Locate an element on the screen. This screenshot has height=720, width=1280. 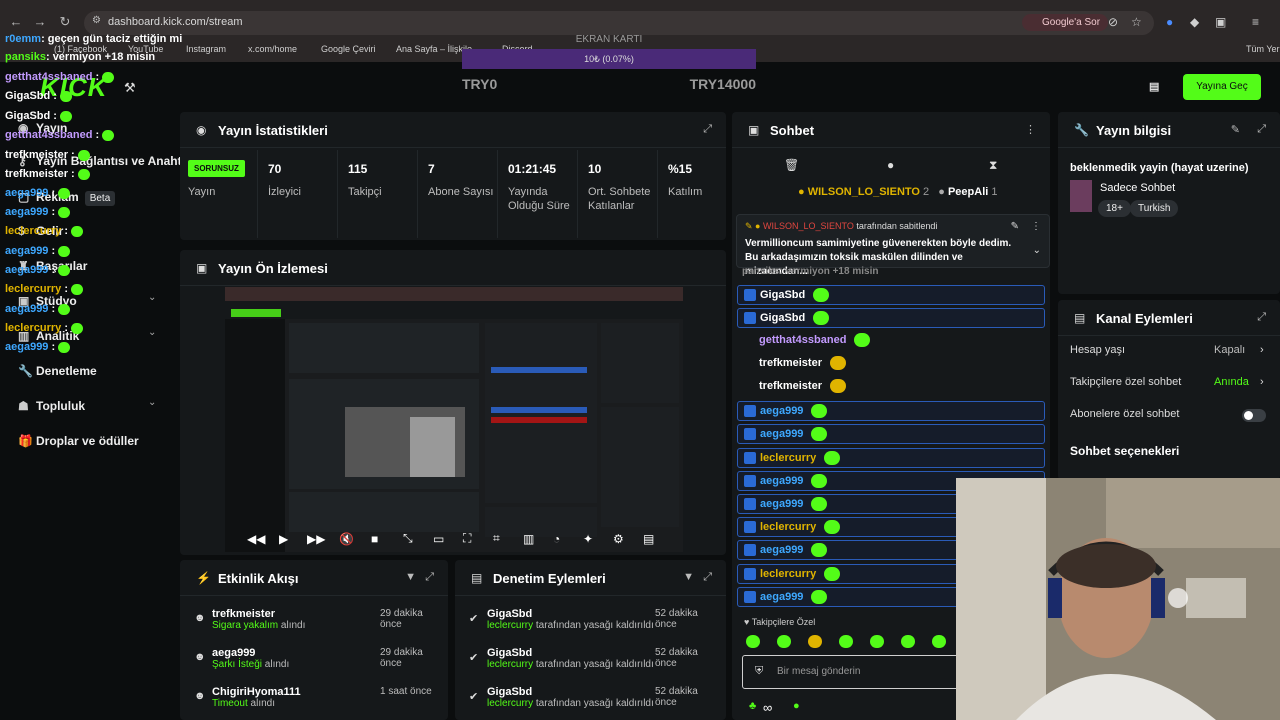
forward-icon: ▶▶ is located at coordinates (316, 539).